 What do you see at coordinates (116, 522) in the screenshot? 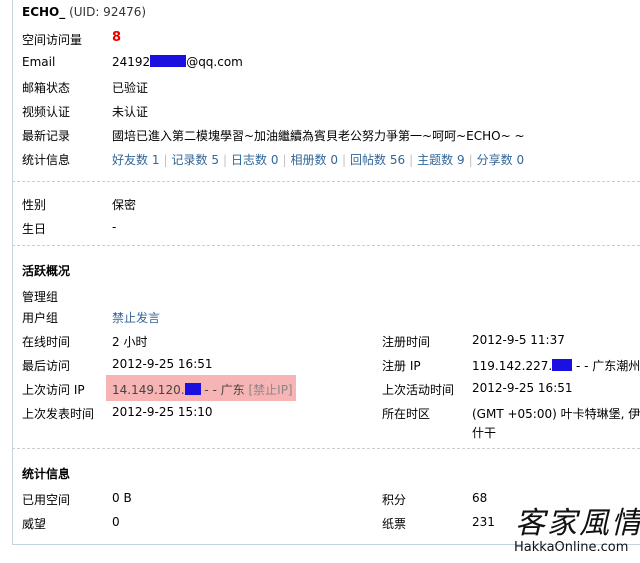
I see `prestige-value: 0` at bounding box center [116, 522].